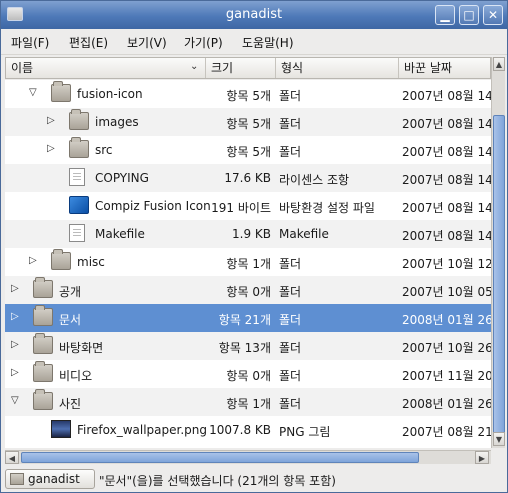 The height and width of the screenshot is (493, 508). Describe the element at coordinates (499, 439) in the screenshot. I see `scroll-down-icon: ▼` at that location.